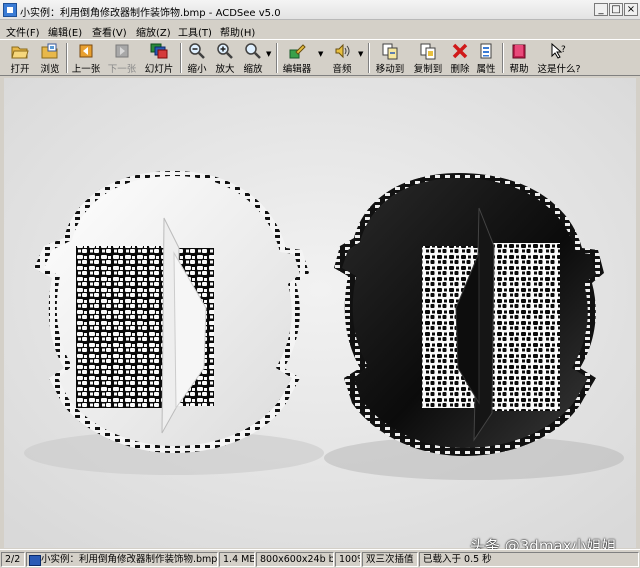  I want to click on properties-button: 属性, so click(486, 58).